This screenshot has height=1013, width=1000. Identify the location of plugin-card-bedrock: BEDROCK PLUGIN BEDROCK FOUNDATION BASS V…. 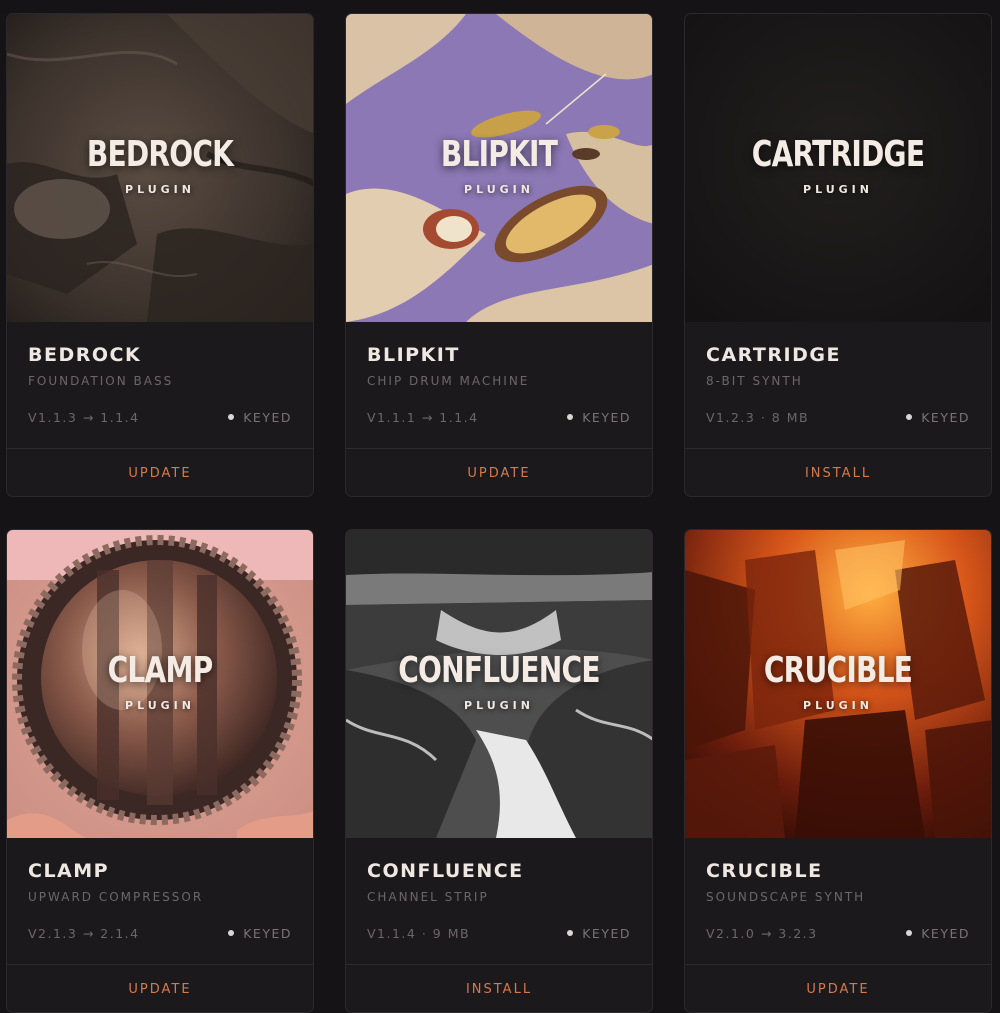
(160, 255).